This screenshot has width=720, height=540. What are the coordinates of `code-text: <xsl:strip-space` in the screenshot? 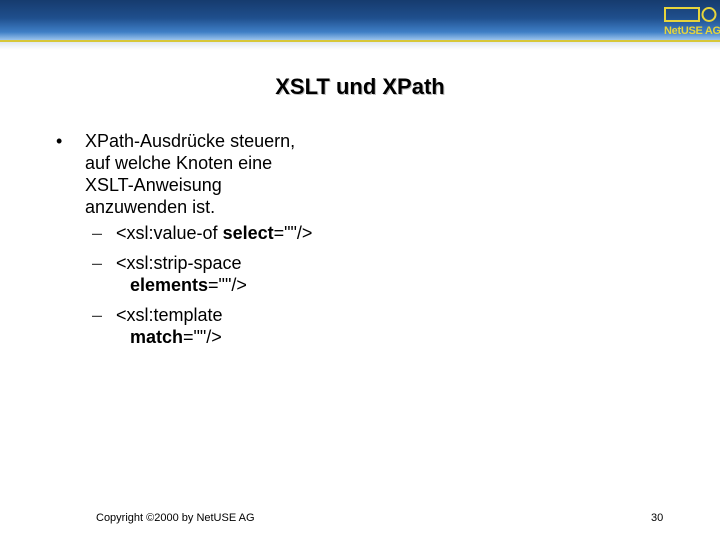 It's located at (179, 263).